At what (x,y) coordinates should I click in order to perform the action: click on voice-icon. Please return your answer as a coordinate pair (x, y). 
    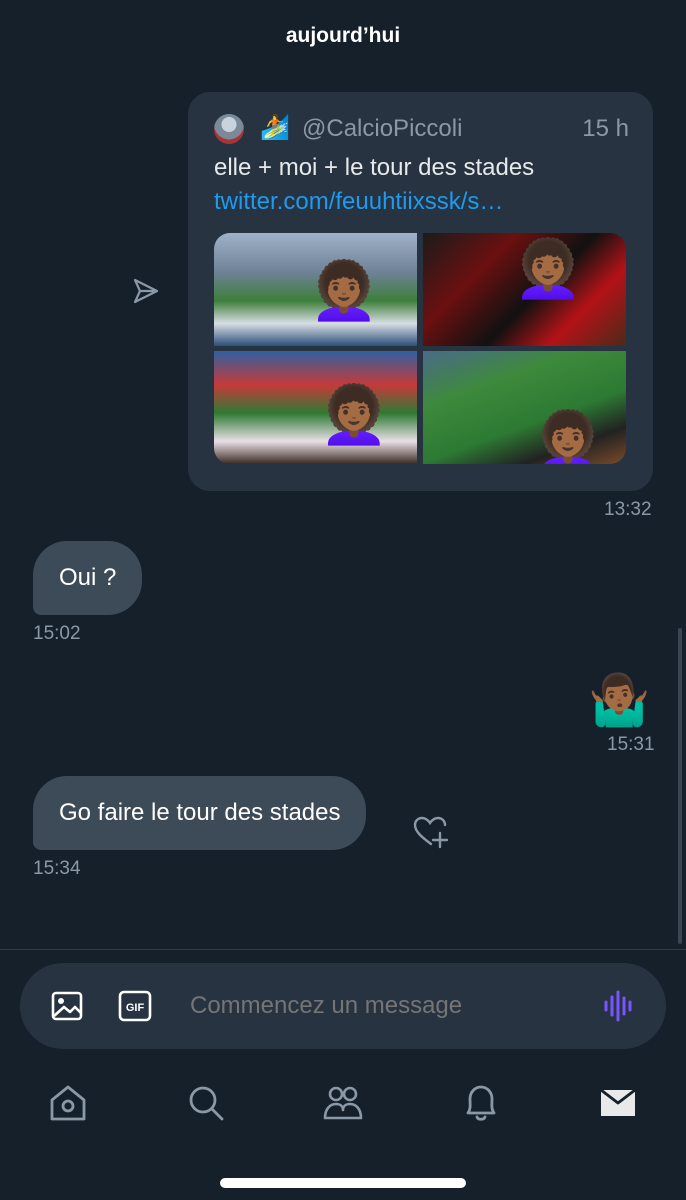
    Looking at the image, I should click on (619, 1006).